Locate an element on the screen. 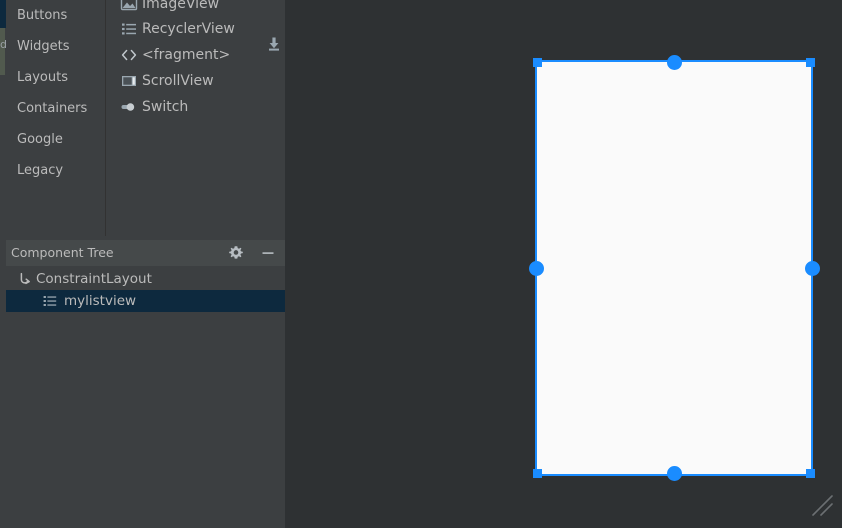  tree-node-constraintlayout: ConstraintLayout is located at coordinates (145, 279).